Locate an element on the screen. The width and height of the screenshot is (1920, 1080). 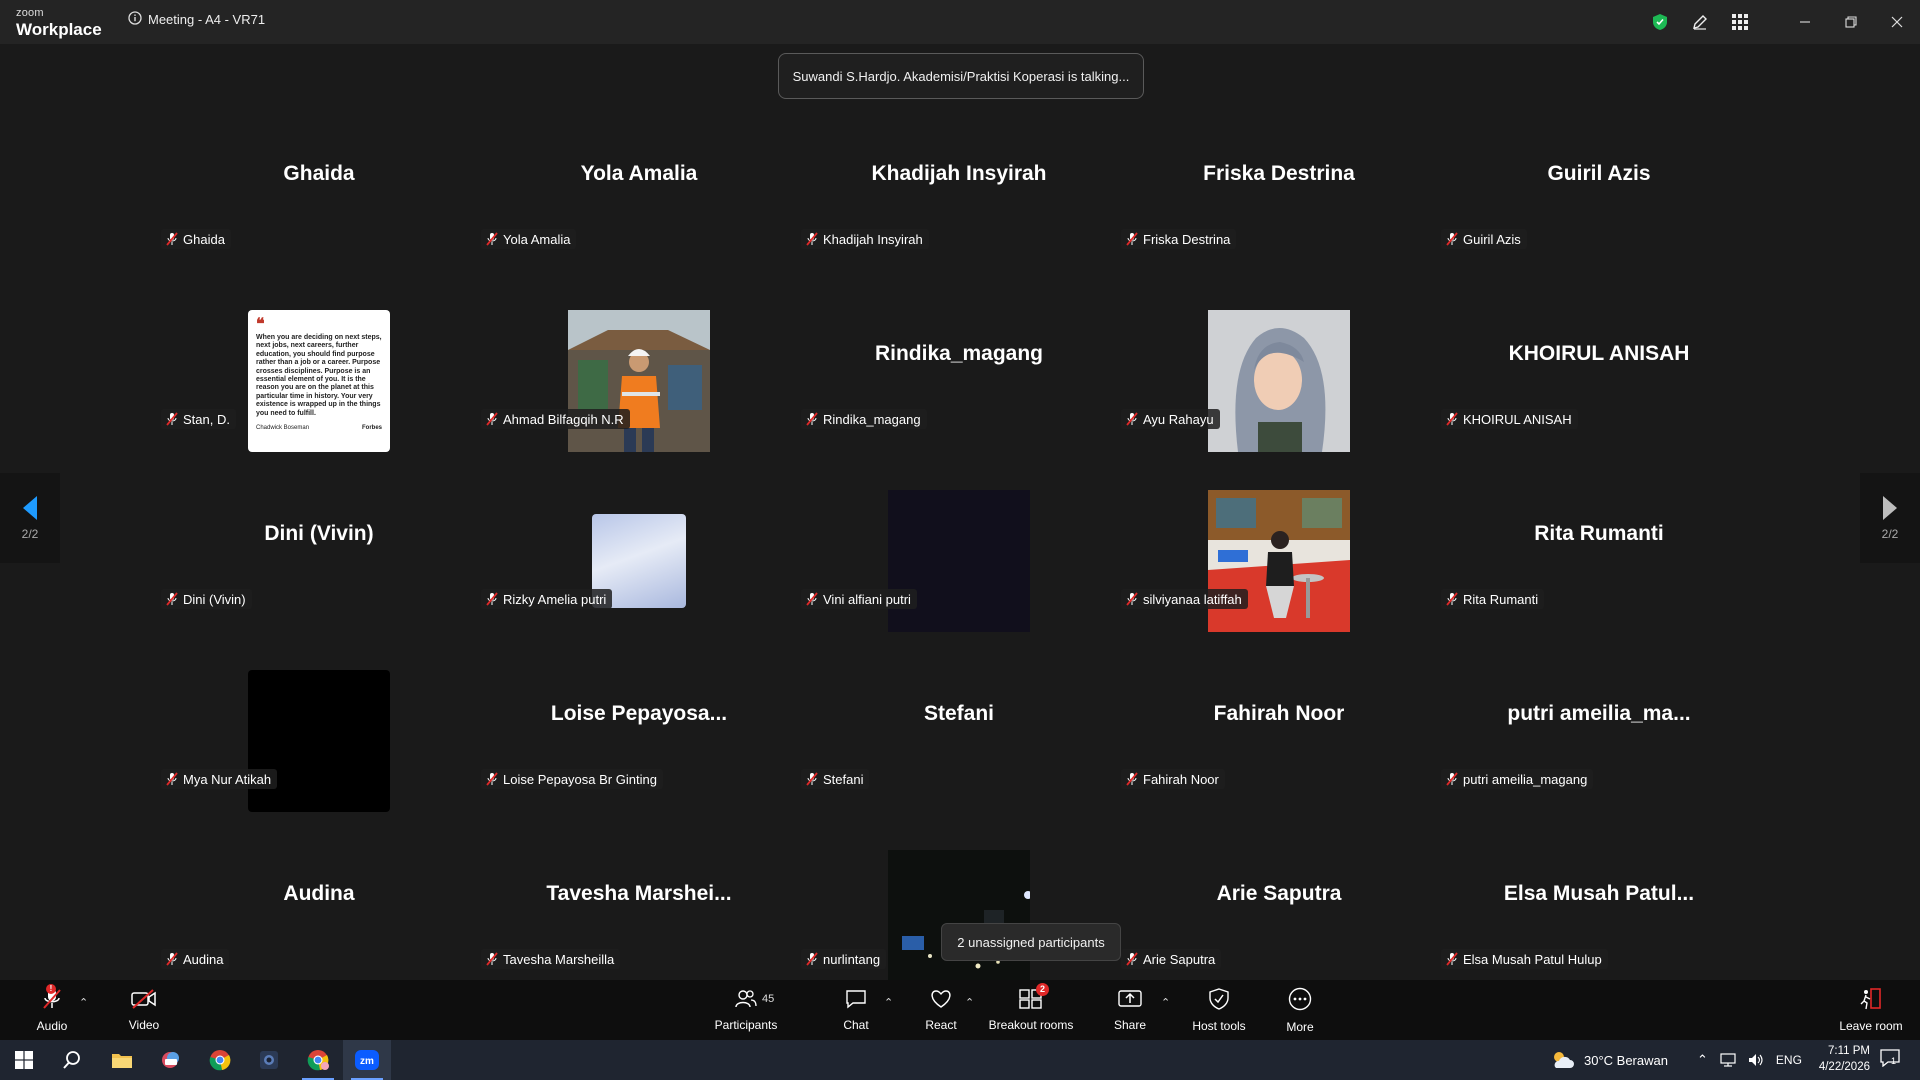
audio-button: ! Audio is located at coordinates (52, 1010).